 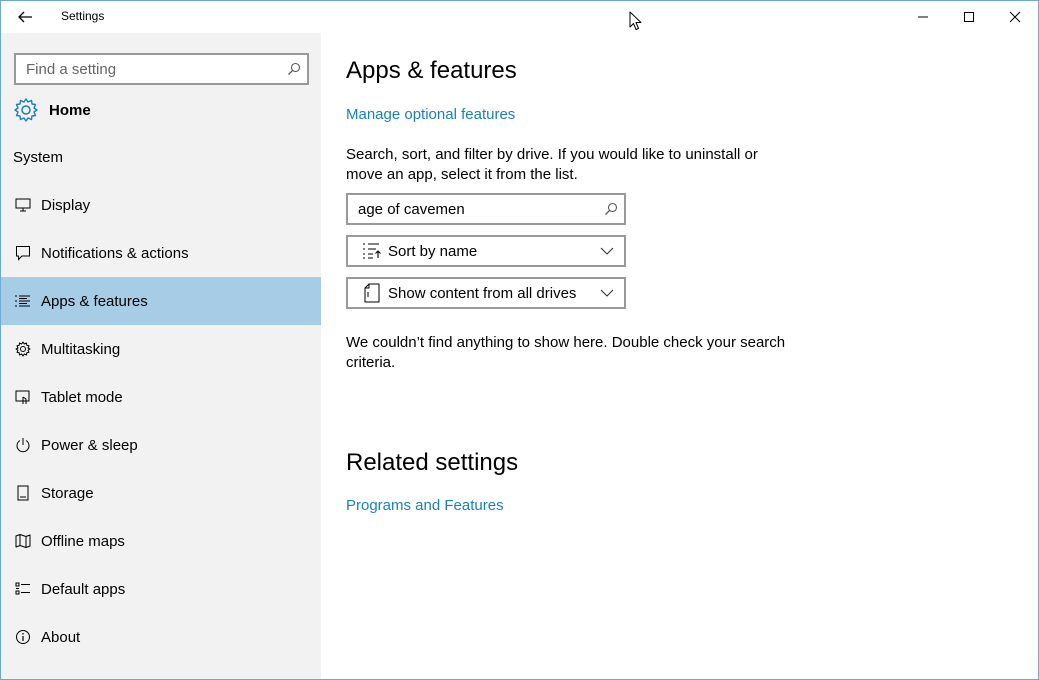 I want to click on sidebar-item-label: Default apps, so click(x=83, y=589).